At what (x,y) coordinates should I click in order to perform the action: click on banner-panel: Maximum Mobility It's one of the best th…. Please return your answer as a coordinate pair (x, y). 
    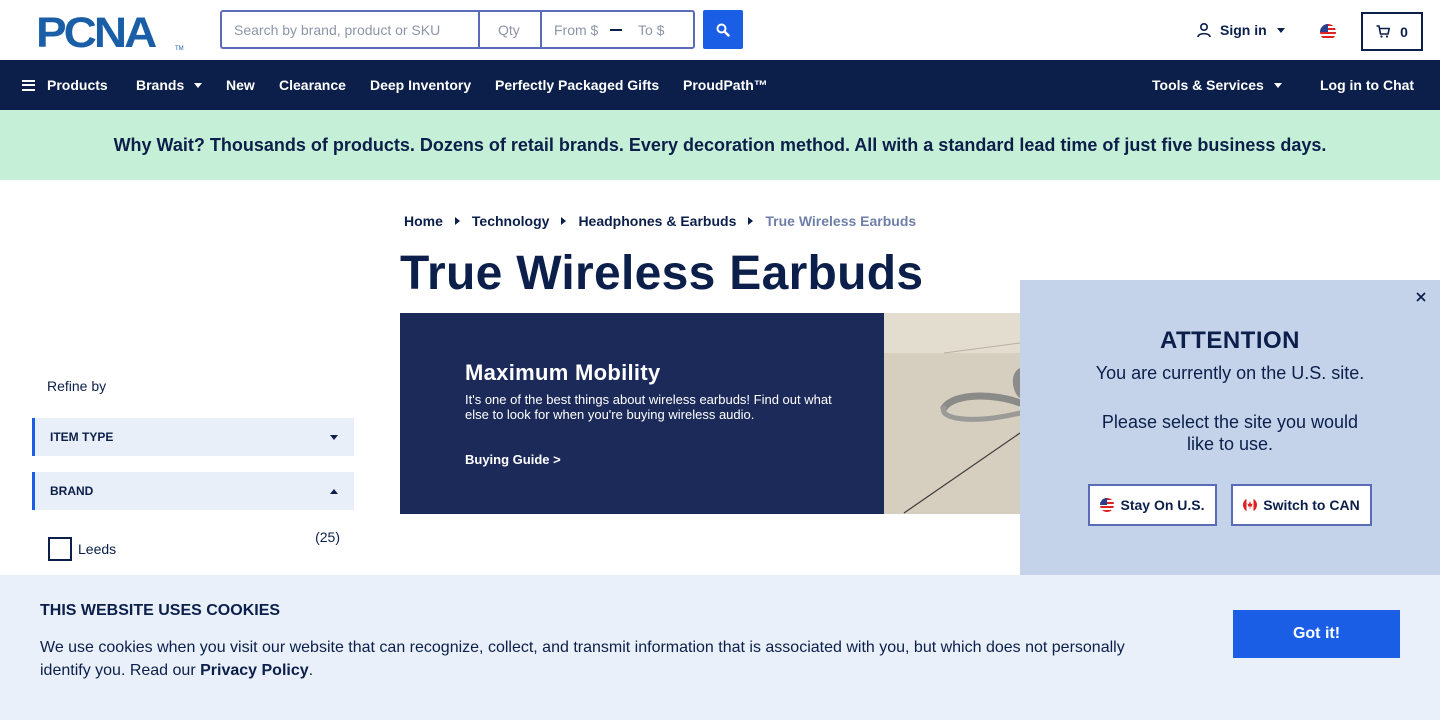
    Looking at the image, I should click on (642, 413).